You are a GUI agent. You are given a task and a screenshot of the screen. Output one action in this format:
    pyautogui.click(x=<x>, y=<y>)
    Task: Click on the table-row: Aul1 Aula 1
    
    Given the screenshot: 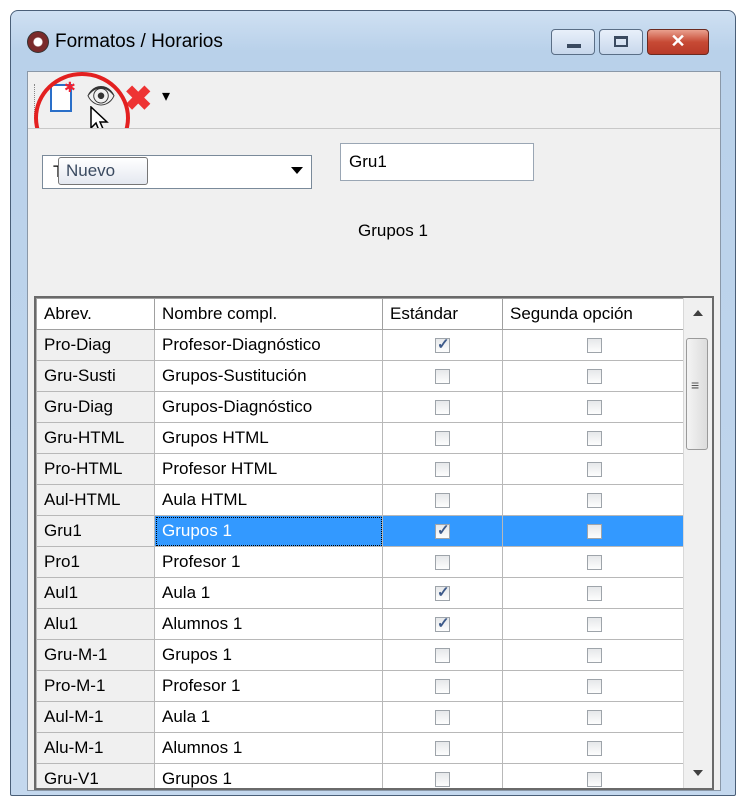 What is the action you would take?
    pyautogui.click(x=361, y=593)
    